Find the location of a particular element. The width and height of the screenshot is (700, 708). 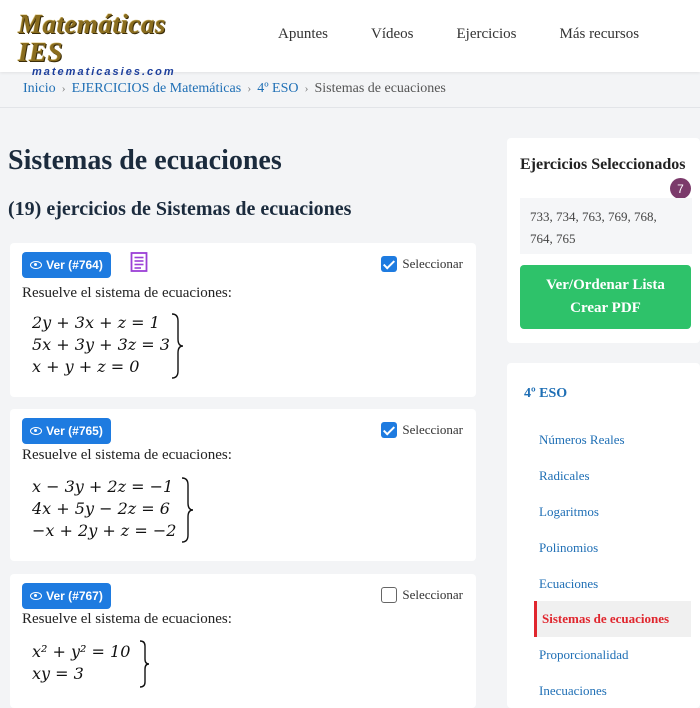

view-button-label: Ver (#764) is located at coordinates (74, 265).